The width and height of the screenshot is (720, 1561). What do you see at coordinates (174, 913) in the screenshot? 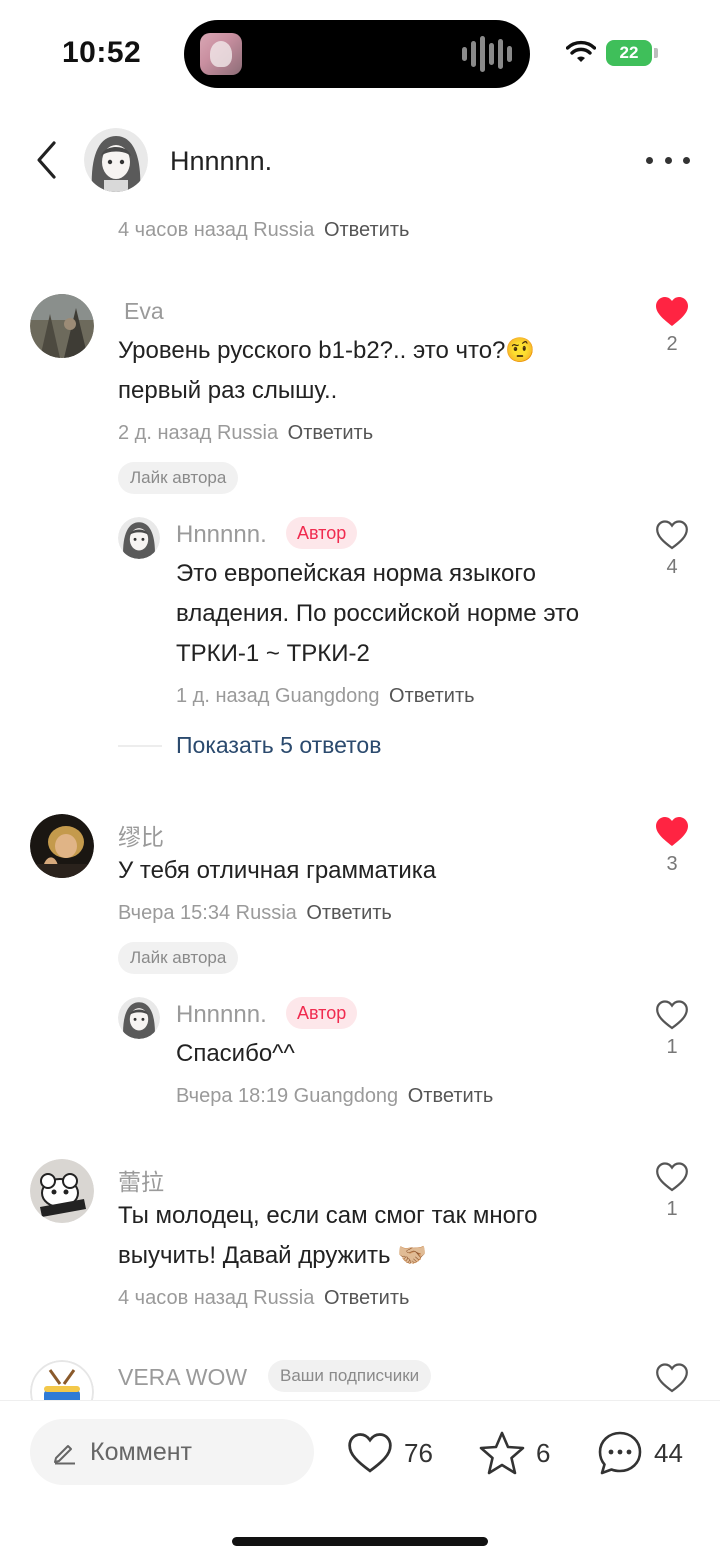
I see `comment-time: Вчера 15:34` at bounding box center [174, 913].